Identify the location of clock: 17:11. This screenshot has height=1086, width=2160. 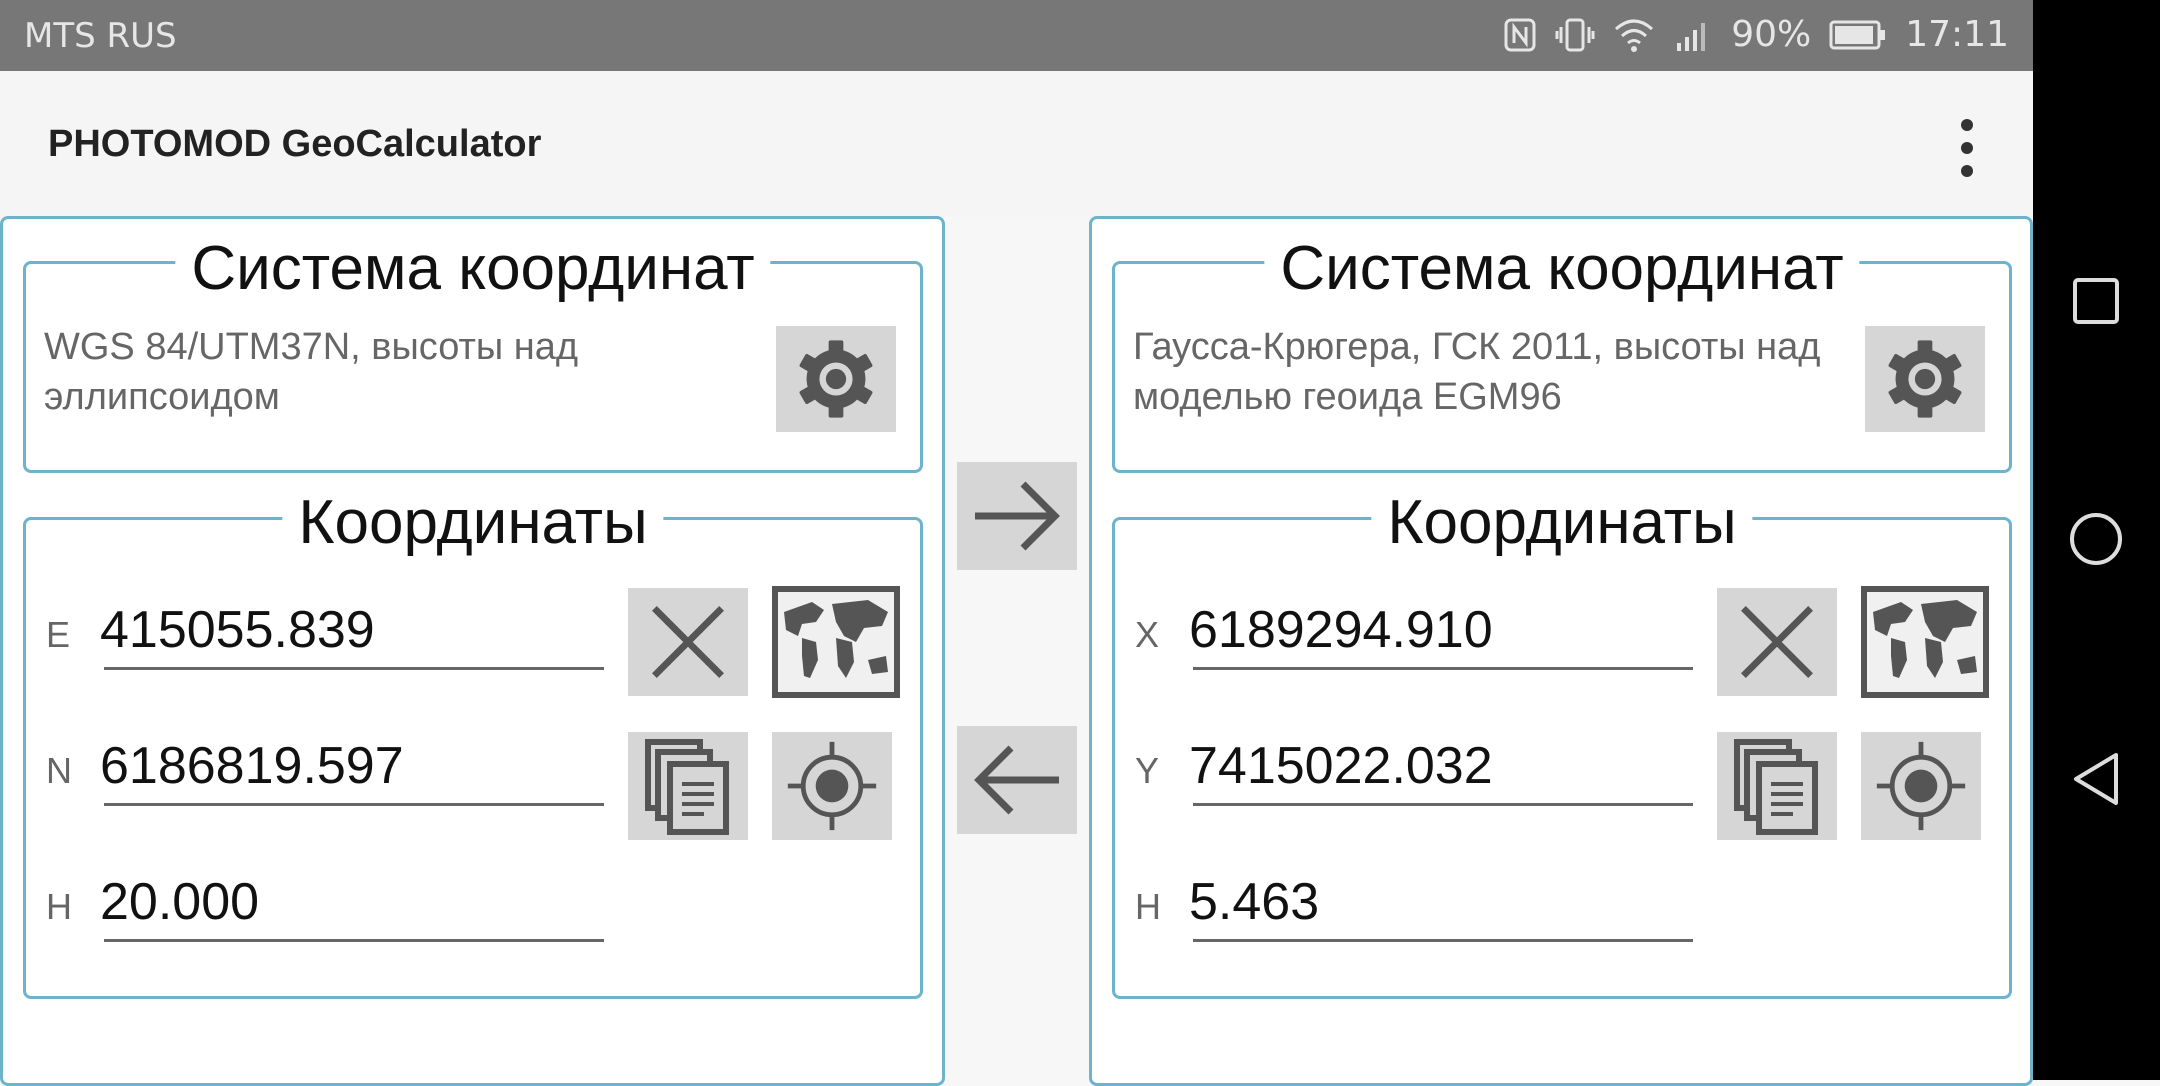
(1957, 34).